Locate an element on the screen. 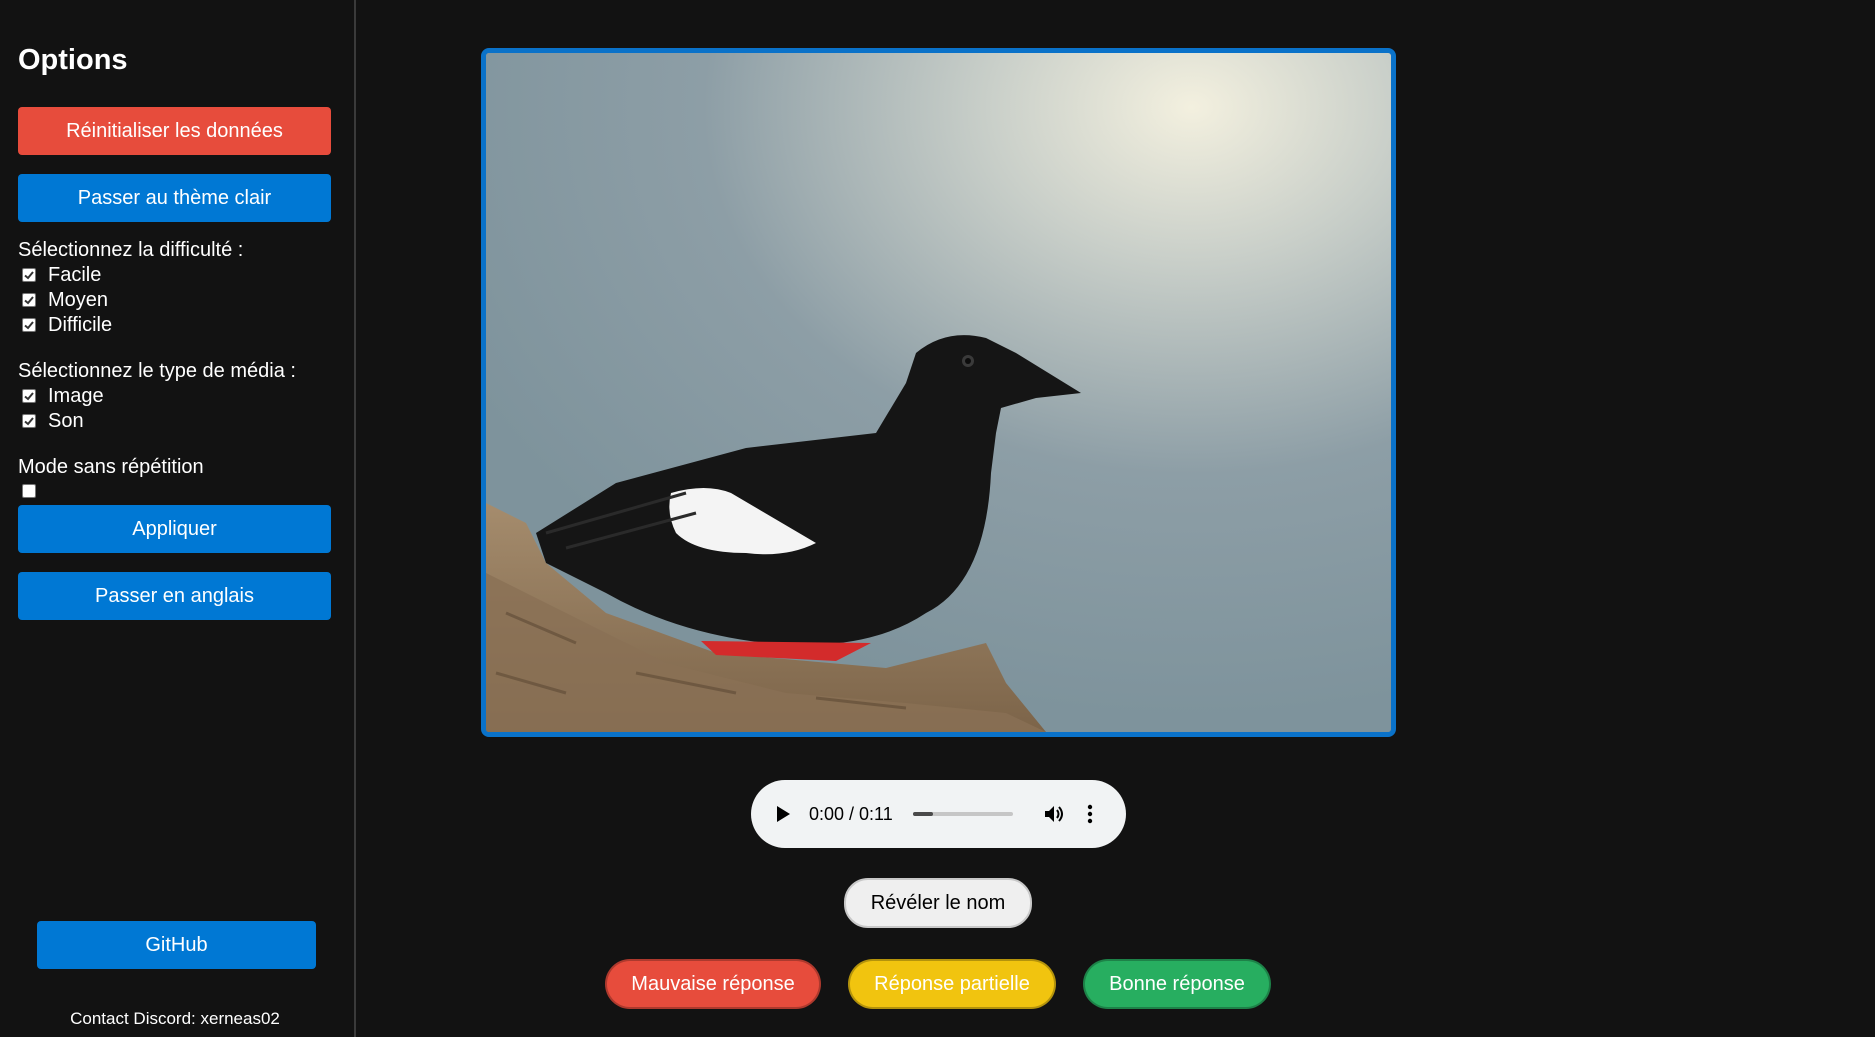 The width and height of the screenshot is (1875, 1037). son-checkbox is located at coordinates (29, 421).